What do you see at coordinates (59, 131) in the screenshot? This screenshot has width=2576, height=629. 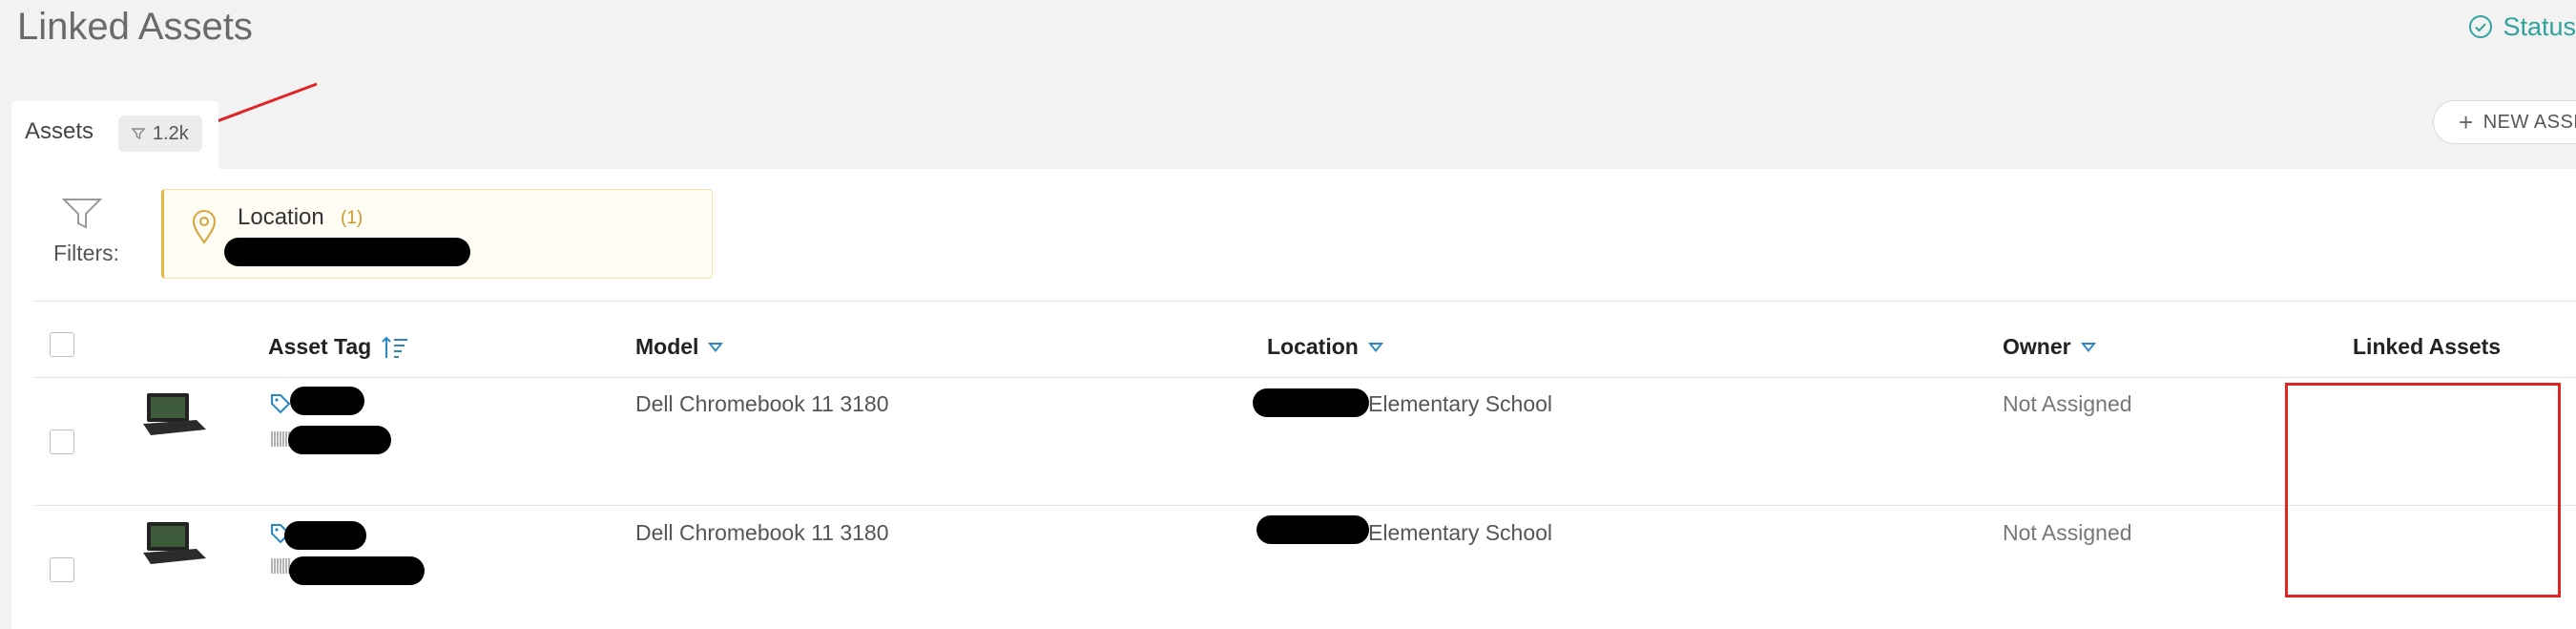 I see `tab-assets-label: Assets` at bounding box center [59, 131].